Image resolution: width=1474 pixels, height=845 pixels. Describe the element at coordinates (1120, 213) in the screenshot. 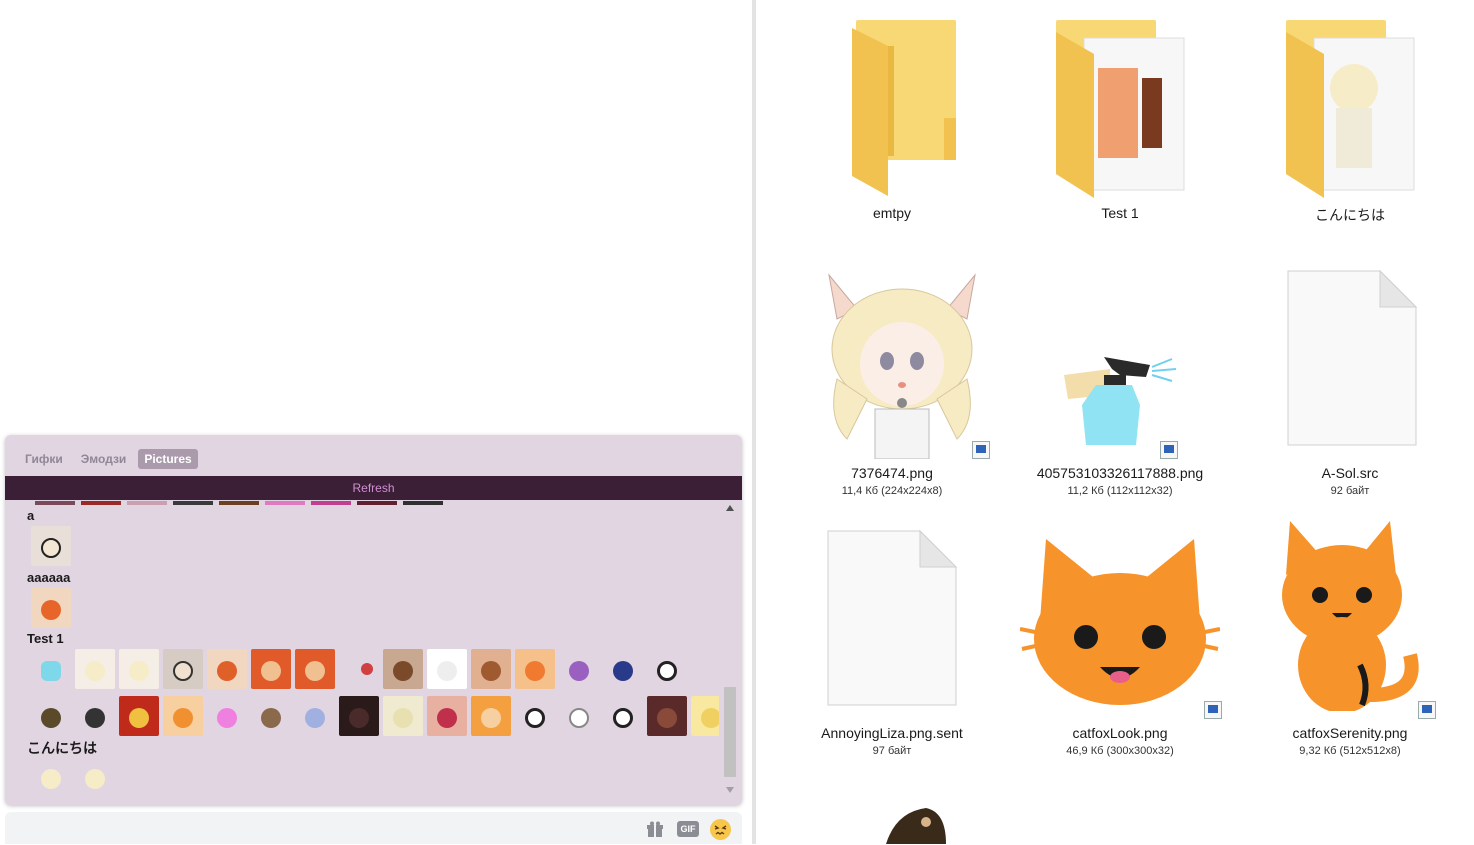

I see `item-name: Test 1` at that location.